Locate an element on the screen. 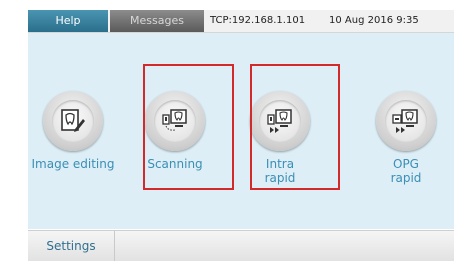  opg-rapid-label-line2: rapid is located at coordinates (406, 178).